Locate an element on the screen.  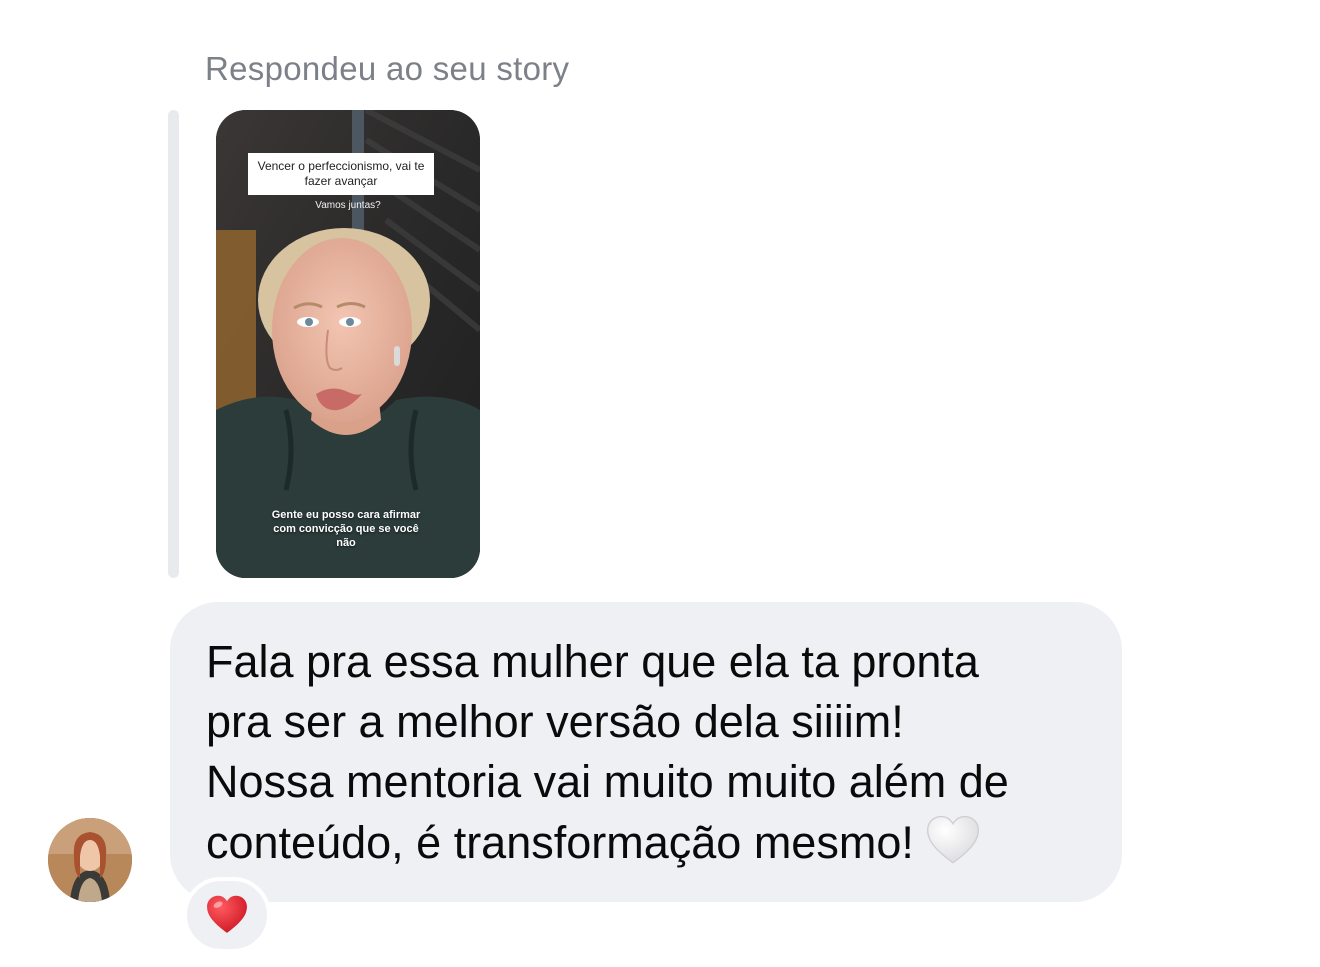
quote-bar is located at coordinates (173, 344).